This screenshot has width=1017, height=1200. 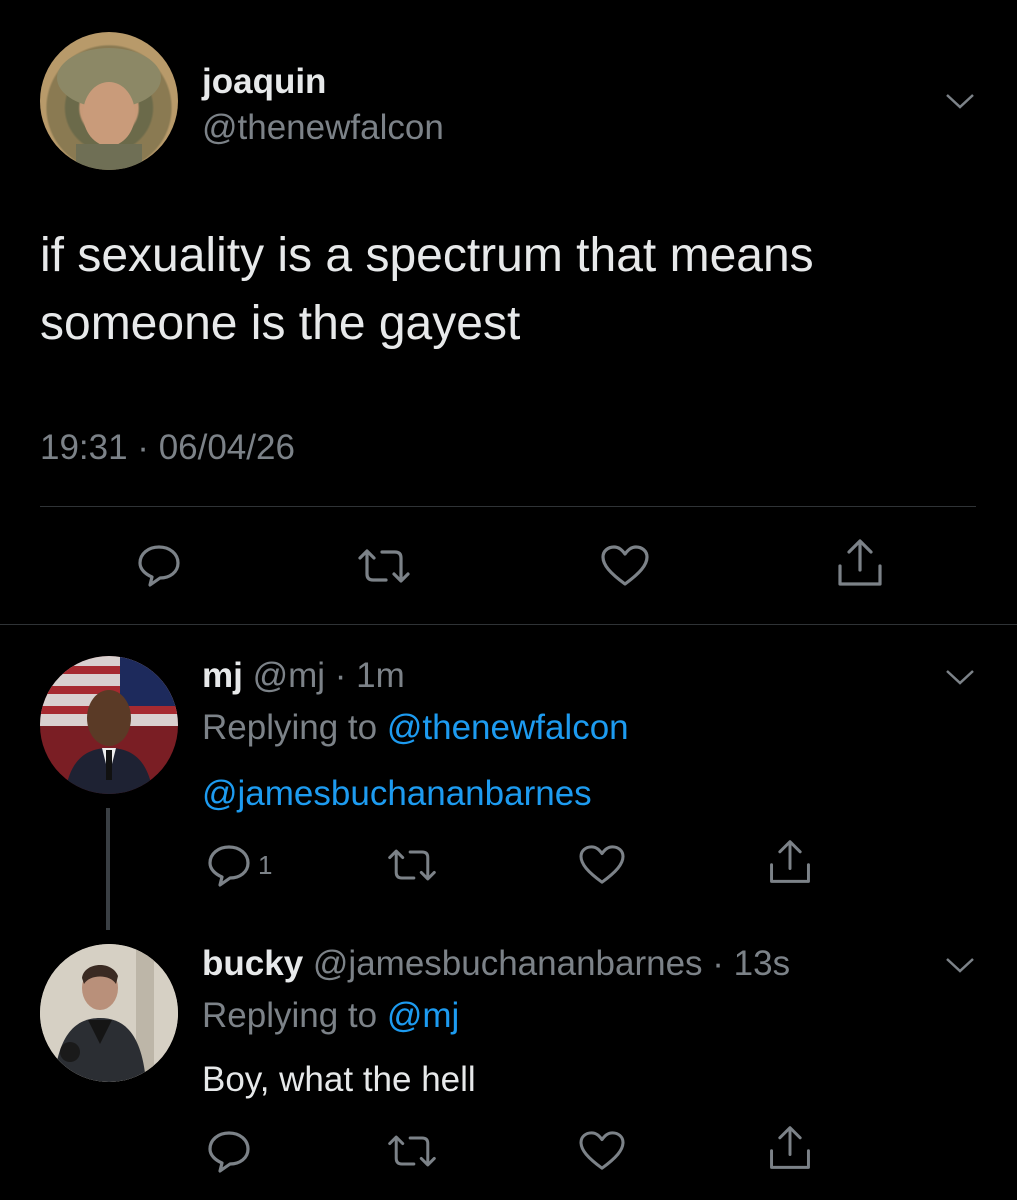 I want to click on reply-time: · 1m, so click(x=370, y=675).